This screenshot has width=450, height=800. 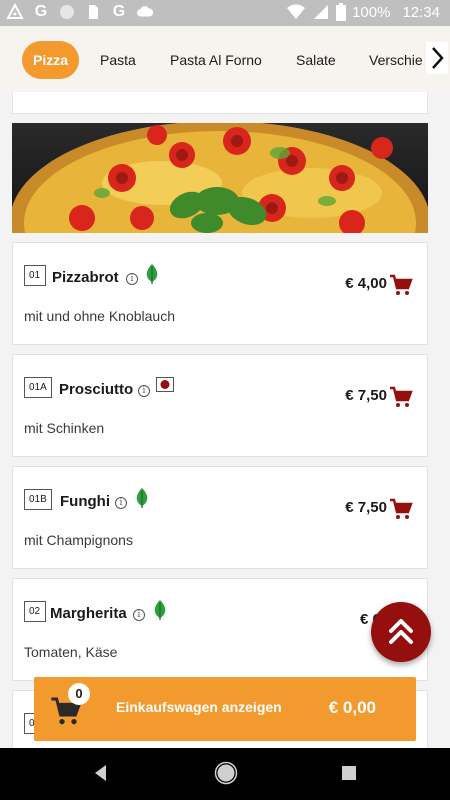 I want to click on chevron-right-icon, so click(x=438, y=58).